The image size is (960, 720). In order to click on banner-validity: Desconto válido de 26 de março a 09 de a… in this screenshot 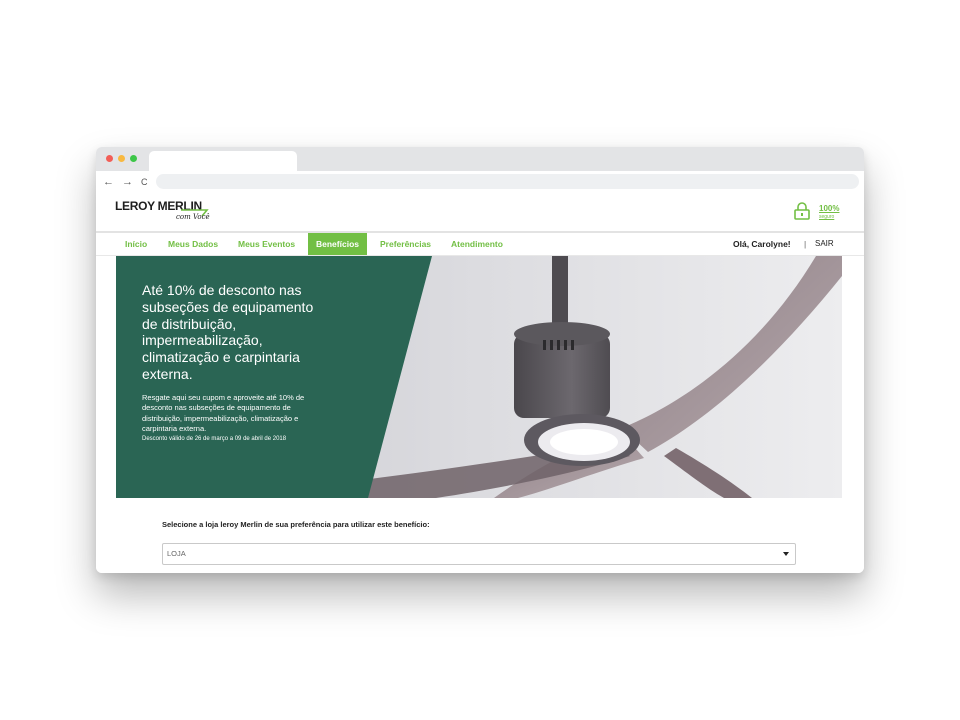, I will do `click(214, 438)`.